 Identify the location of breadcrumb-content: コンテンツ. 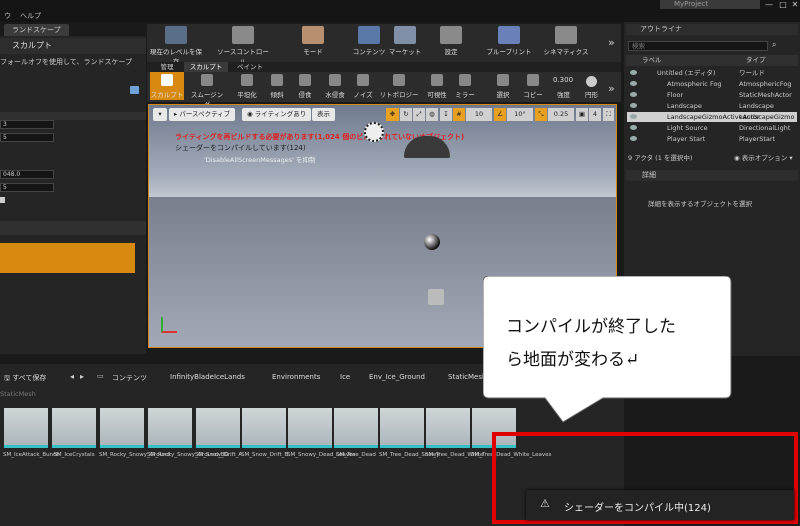
(129, 378).